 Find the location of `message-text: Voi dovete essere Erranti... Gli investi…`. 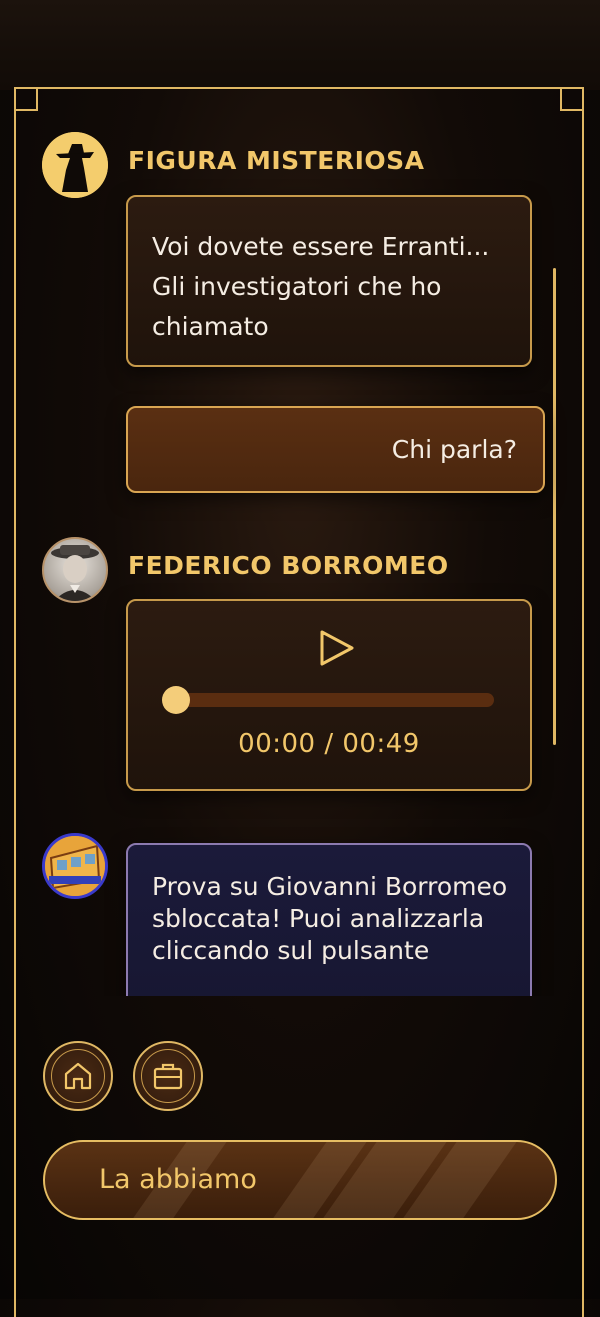

message-text: Voi dovete essere Erranti... Gli investi… is located at coordinates (321, 286).